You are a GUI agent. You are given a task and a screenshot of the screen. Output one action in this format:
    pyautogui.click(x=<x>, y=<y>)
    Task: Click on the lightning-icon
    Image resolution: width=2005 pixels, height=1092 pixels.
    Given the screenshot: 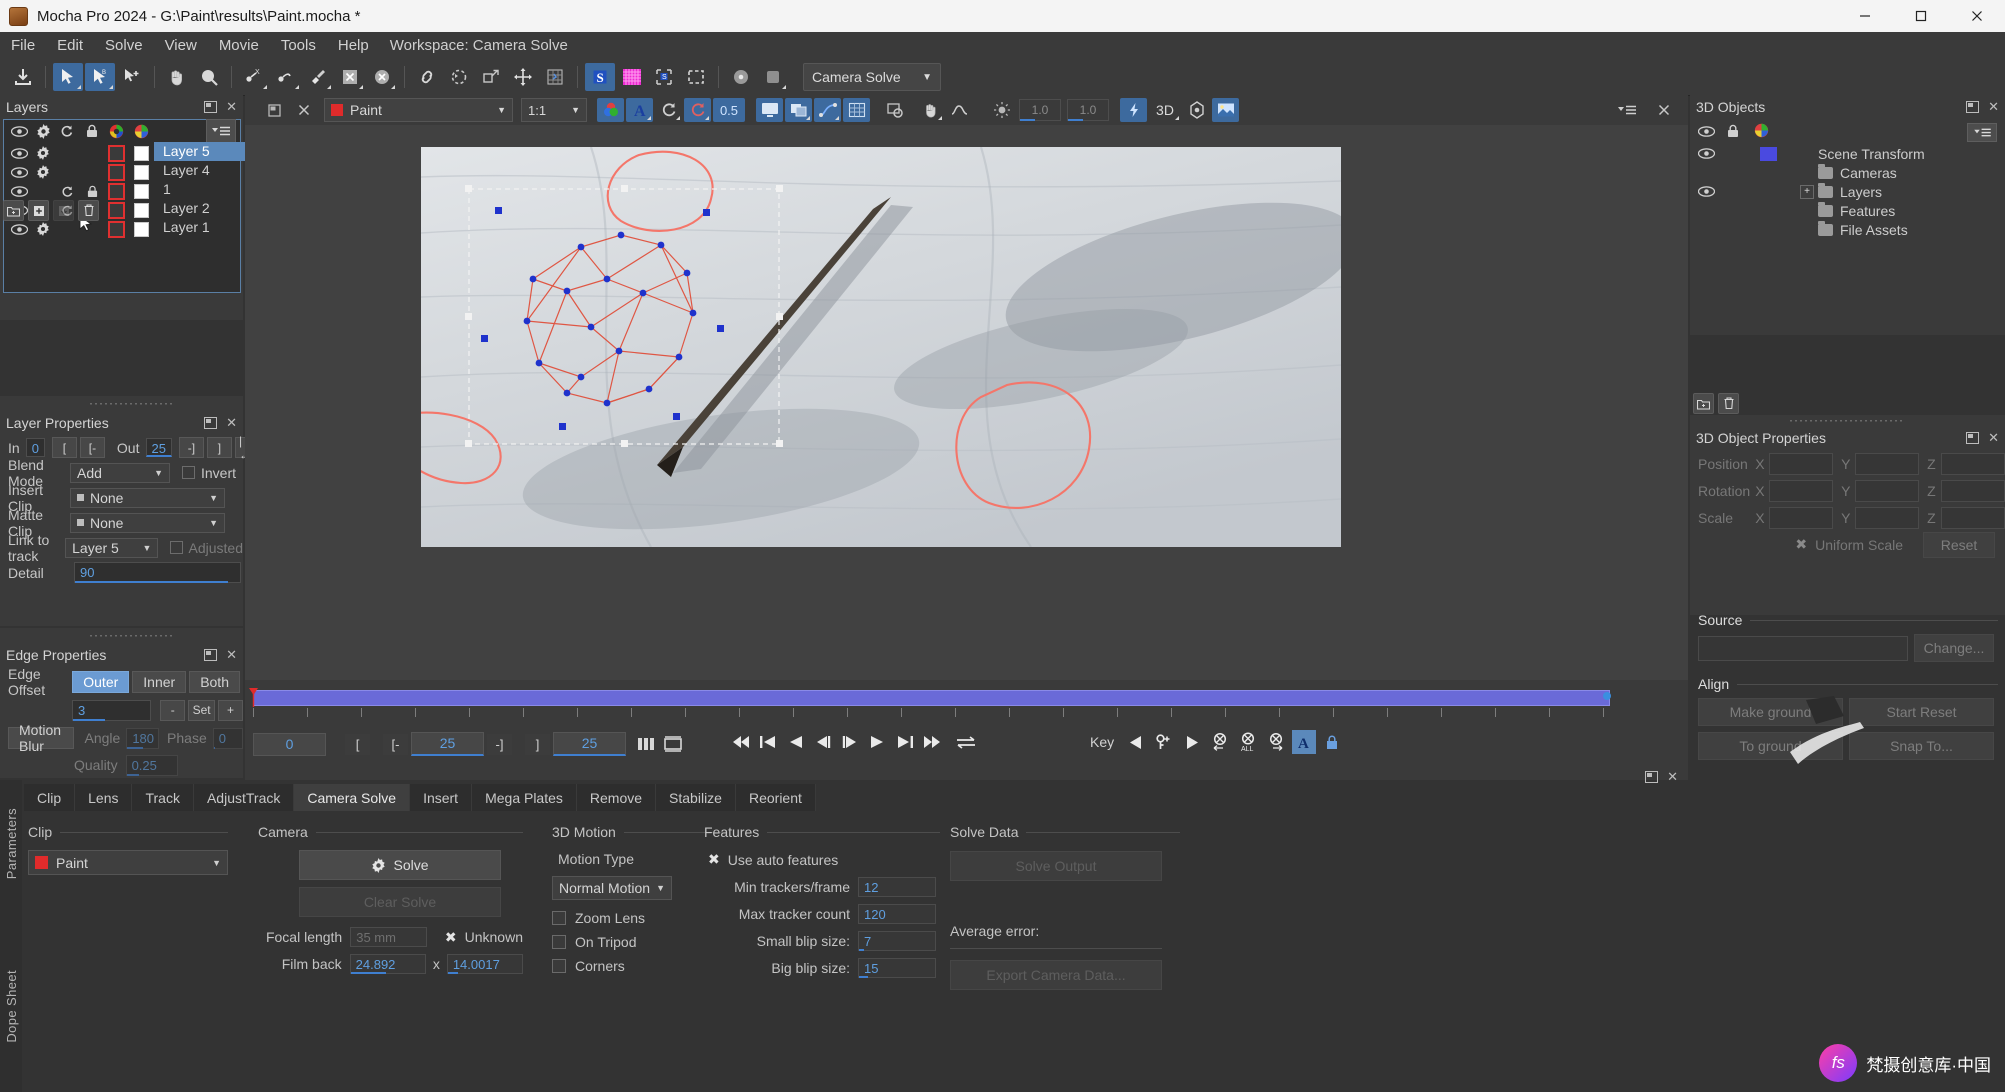 What is the action you would take?
    pyautogui.click(x=1133, y=110)
    